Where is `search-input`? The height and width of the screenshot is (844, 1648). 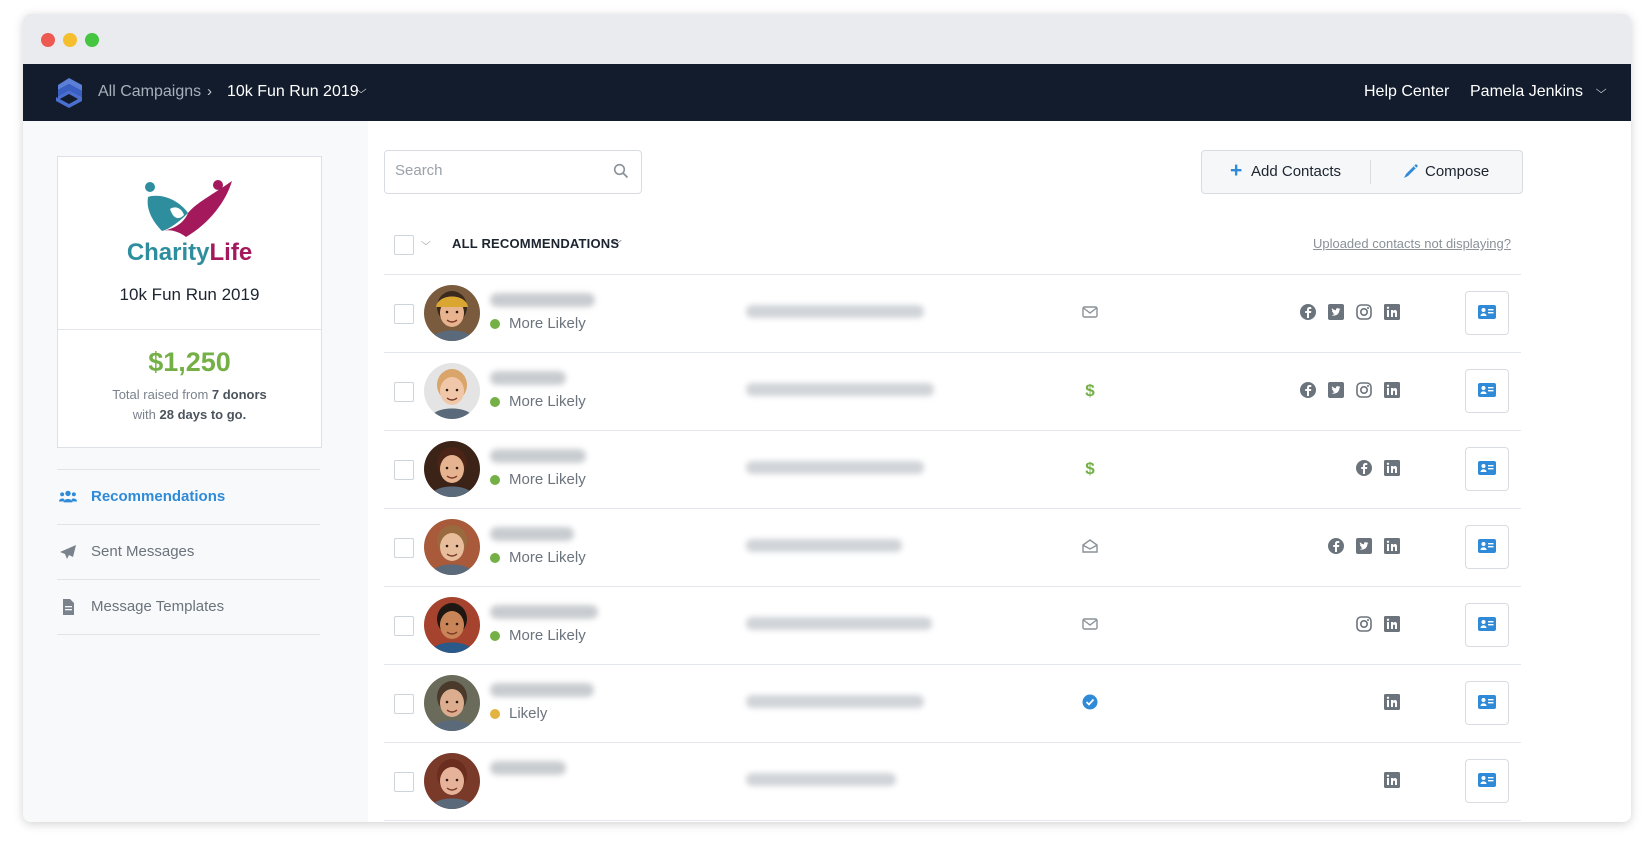
search-input is located at coordinates (495, 170).